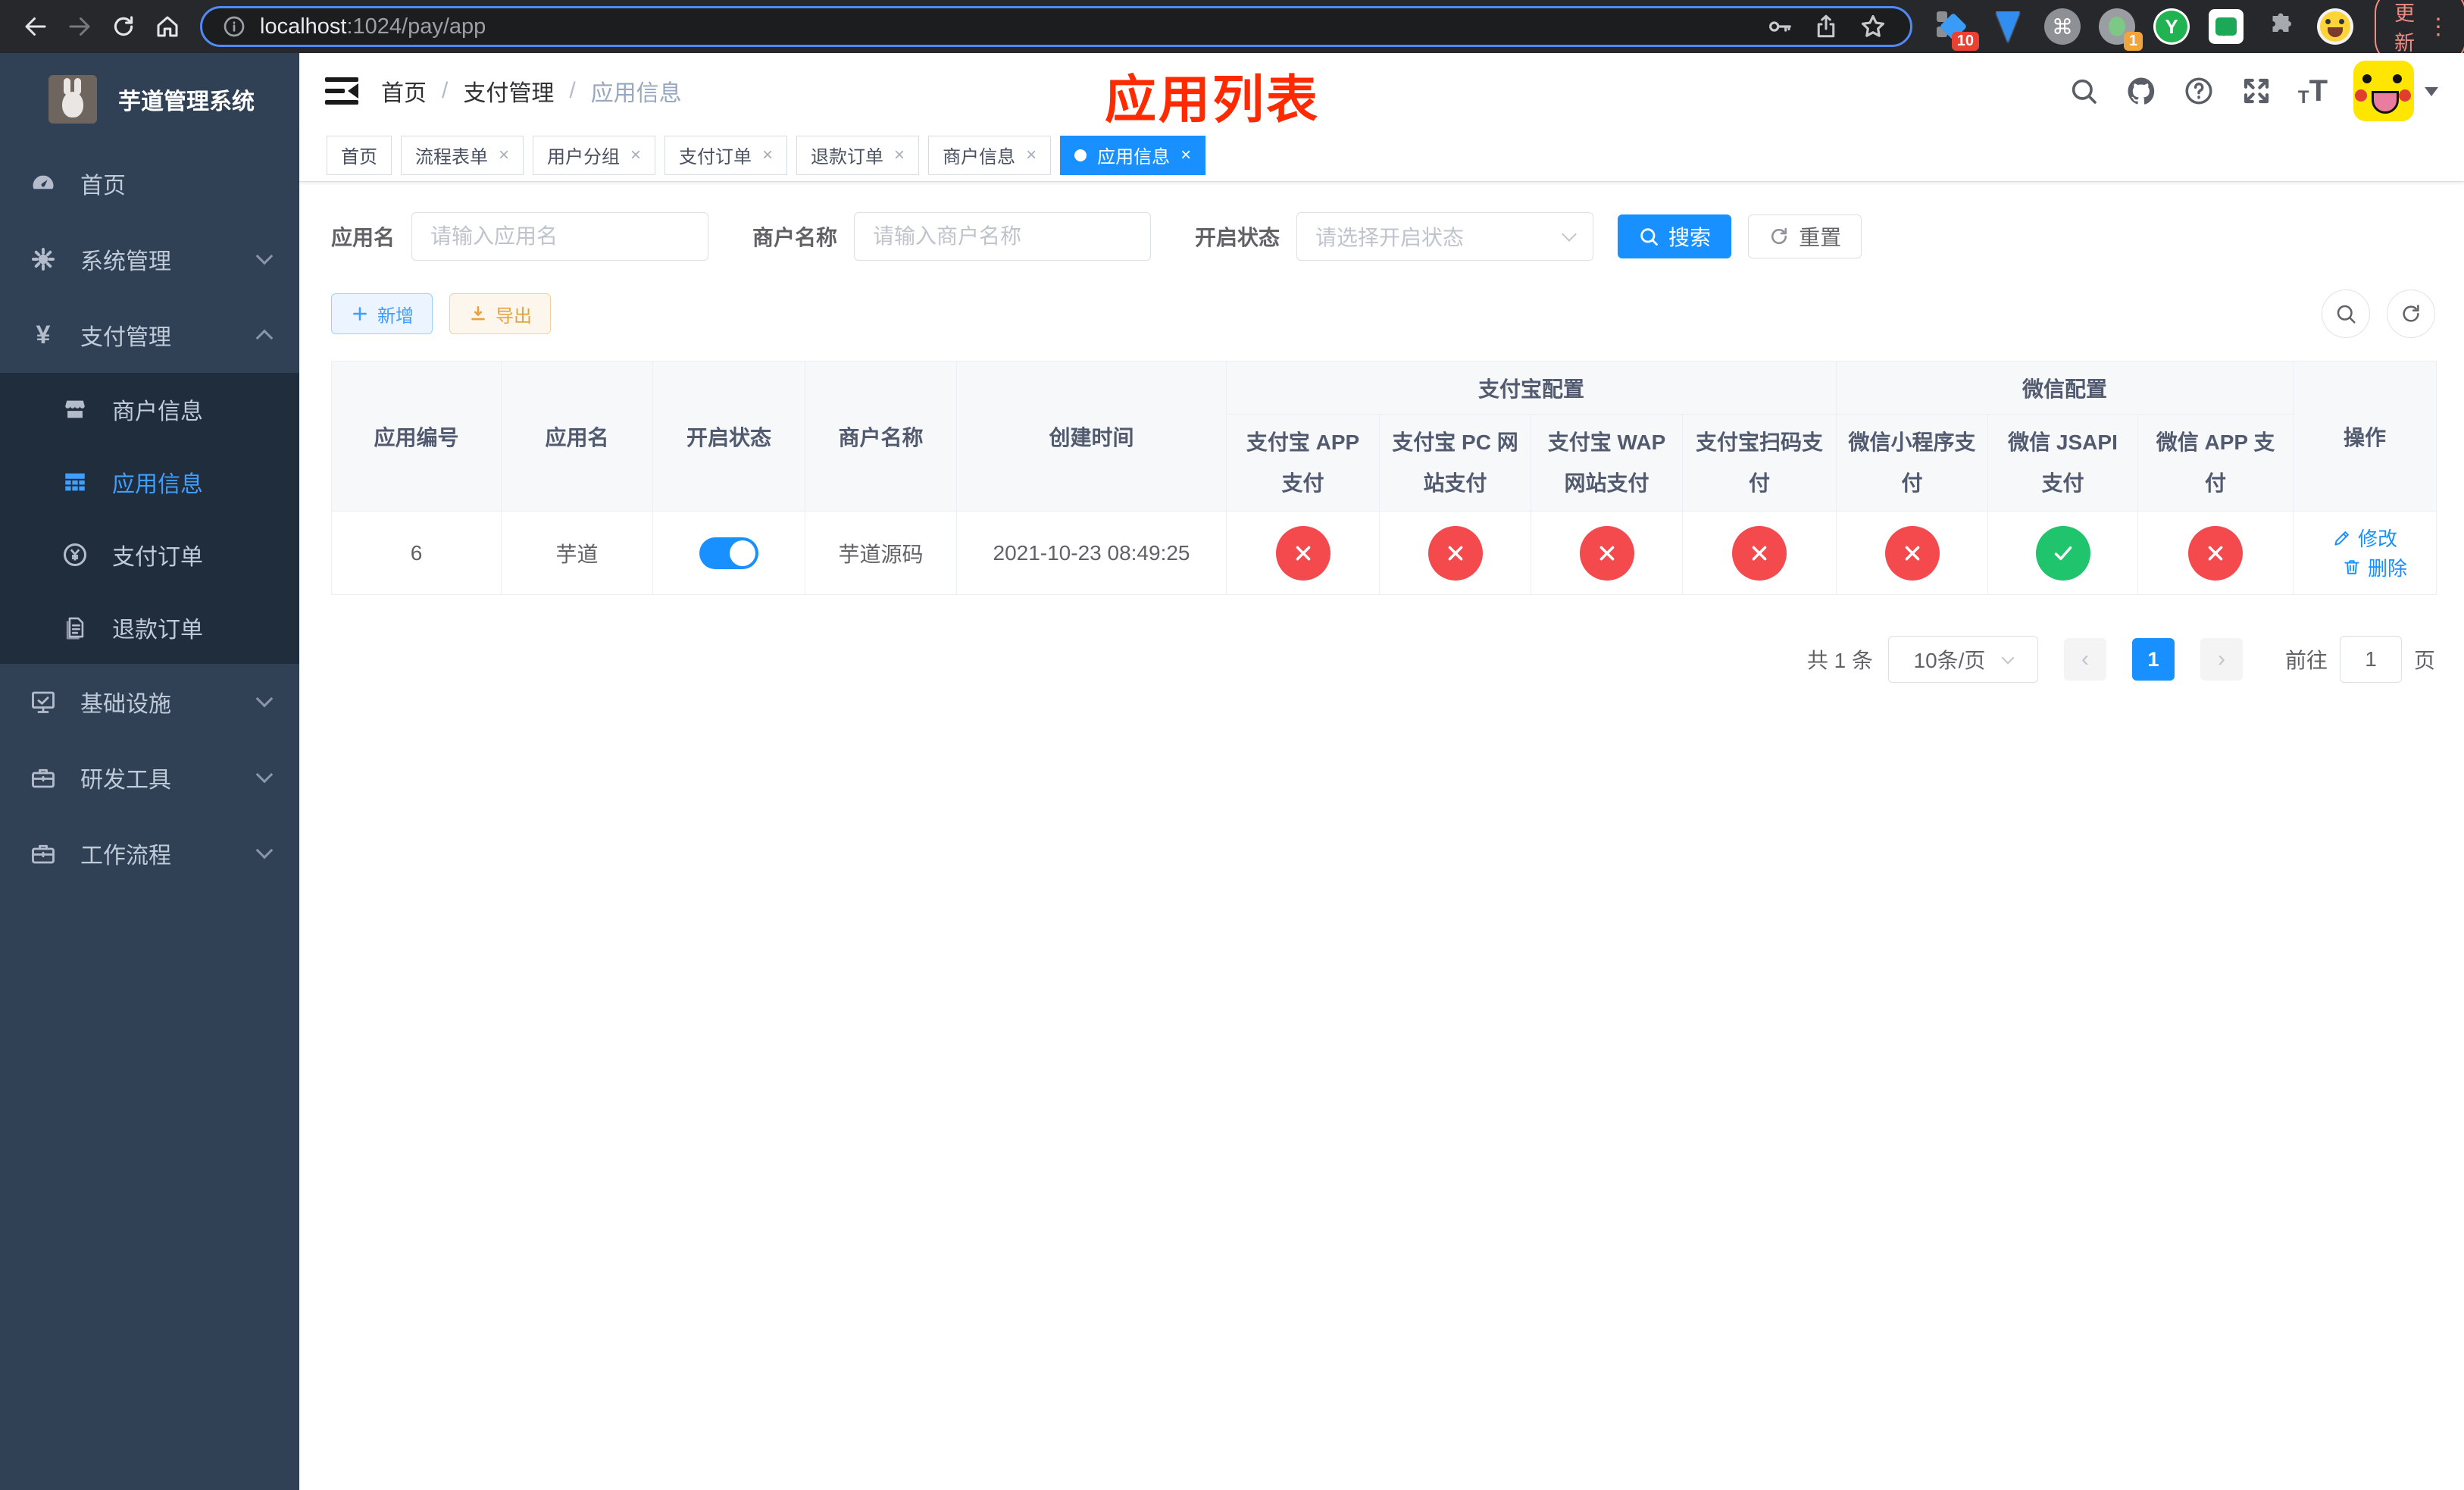  Describe the element at coordinates (1455, 553) in the screenshot. I see `cell-alipay-pc` at that location.